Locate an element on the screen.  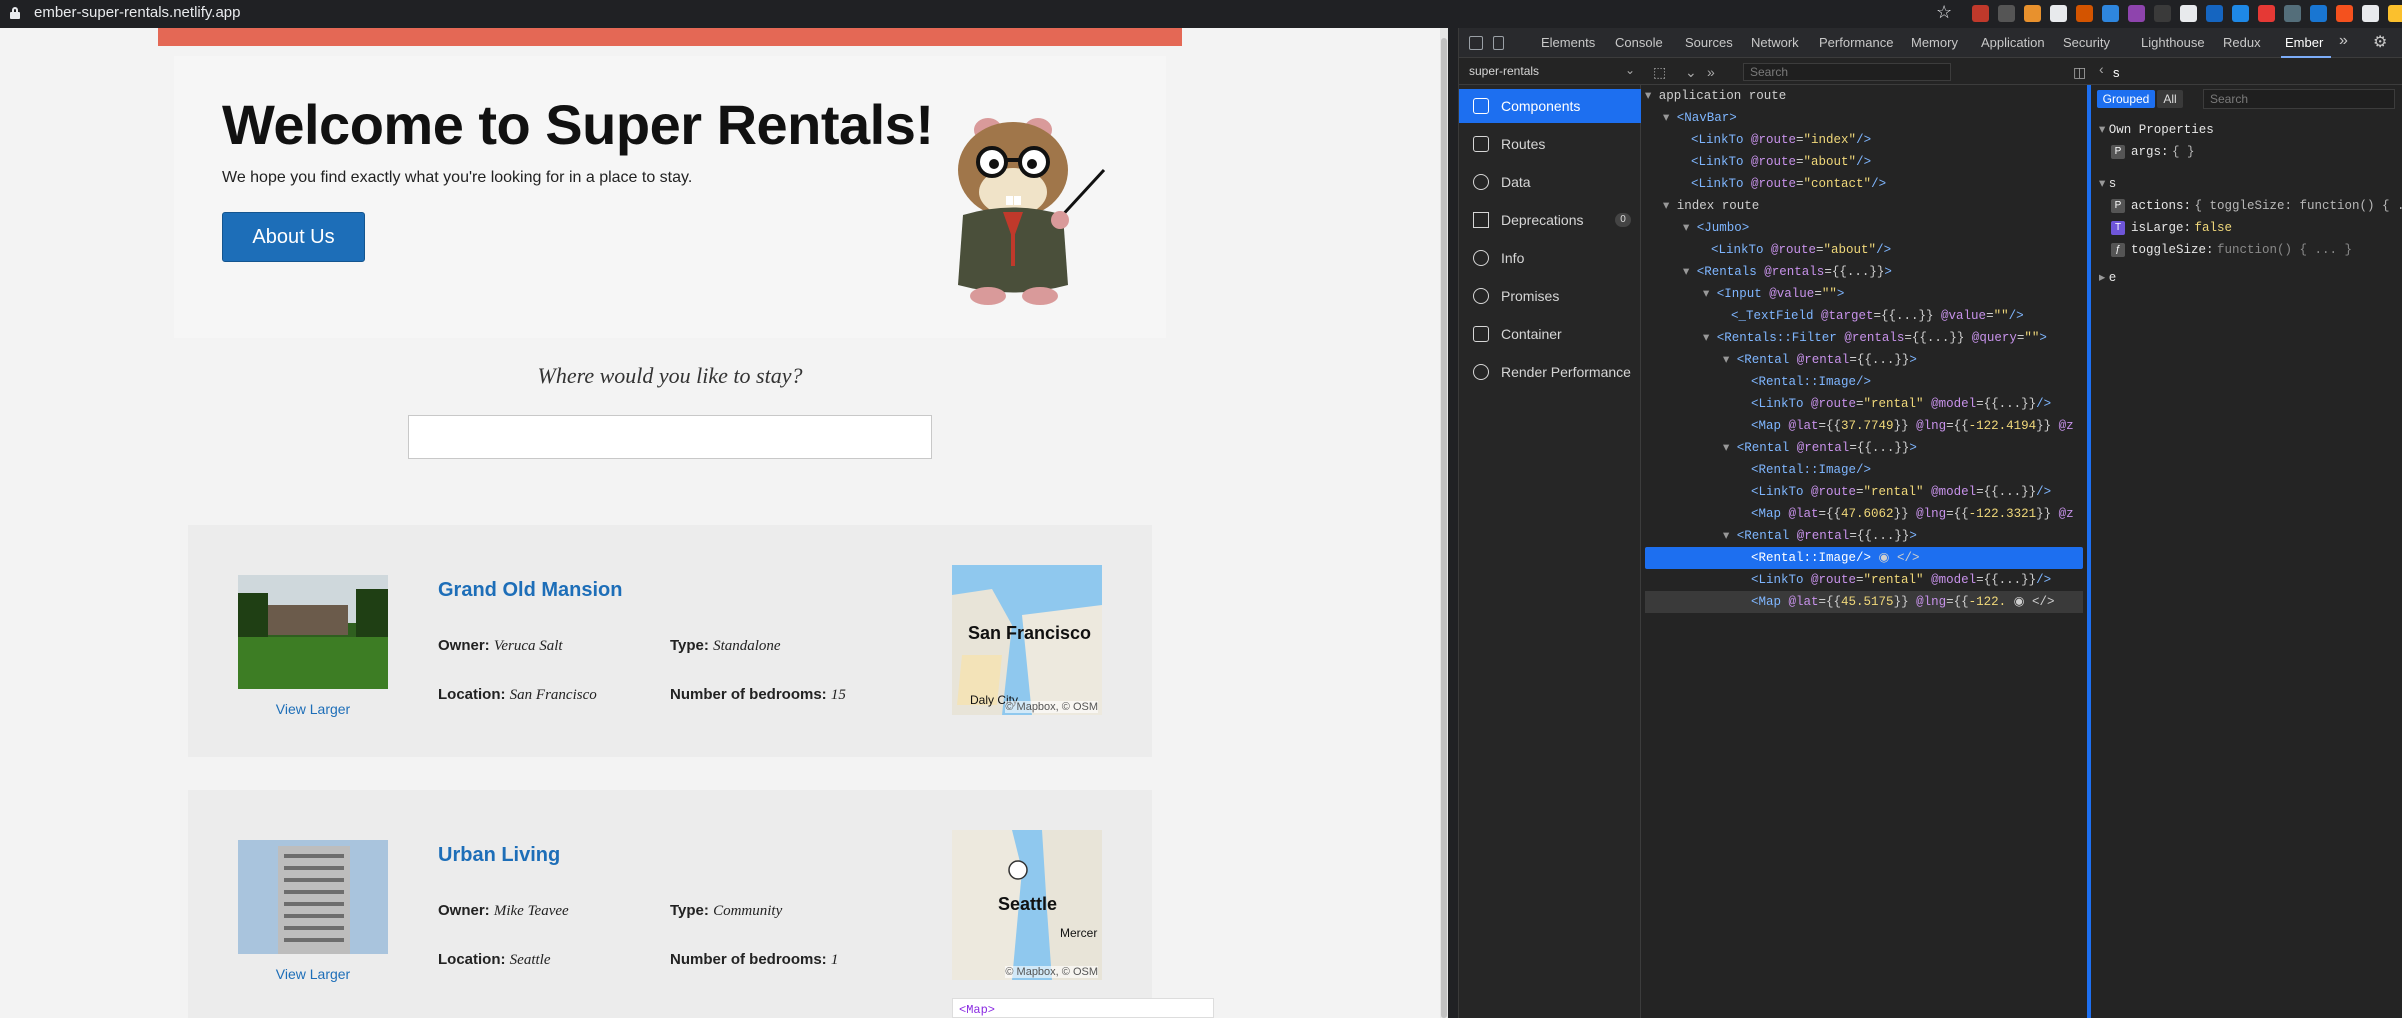
app-select: super-rentals is located at coordinates (1504, 71).